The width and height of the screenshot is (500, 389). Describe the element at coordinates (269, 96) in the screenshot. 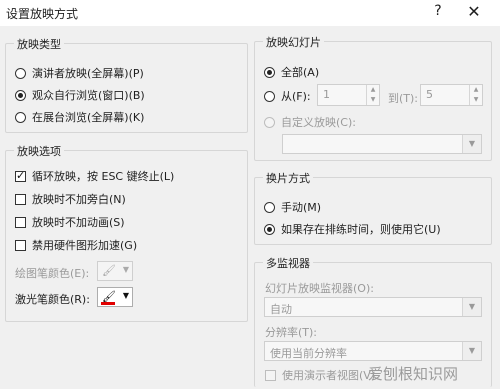

I see `radio-from-slides-indicator` at that location.